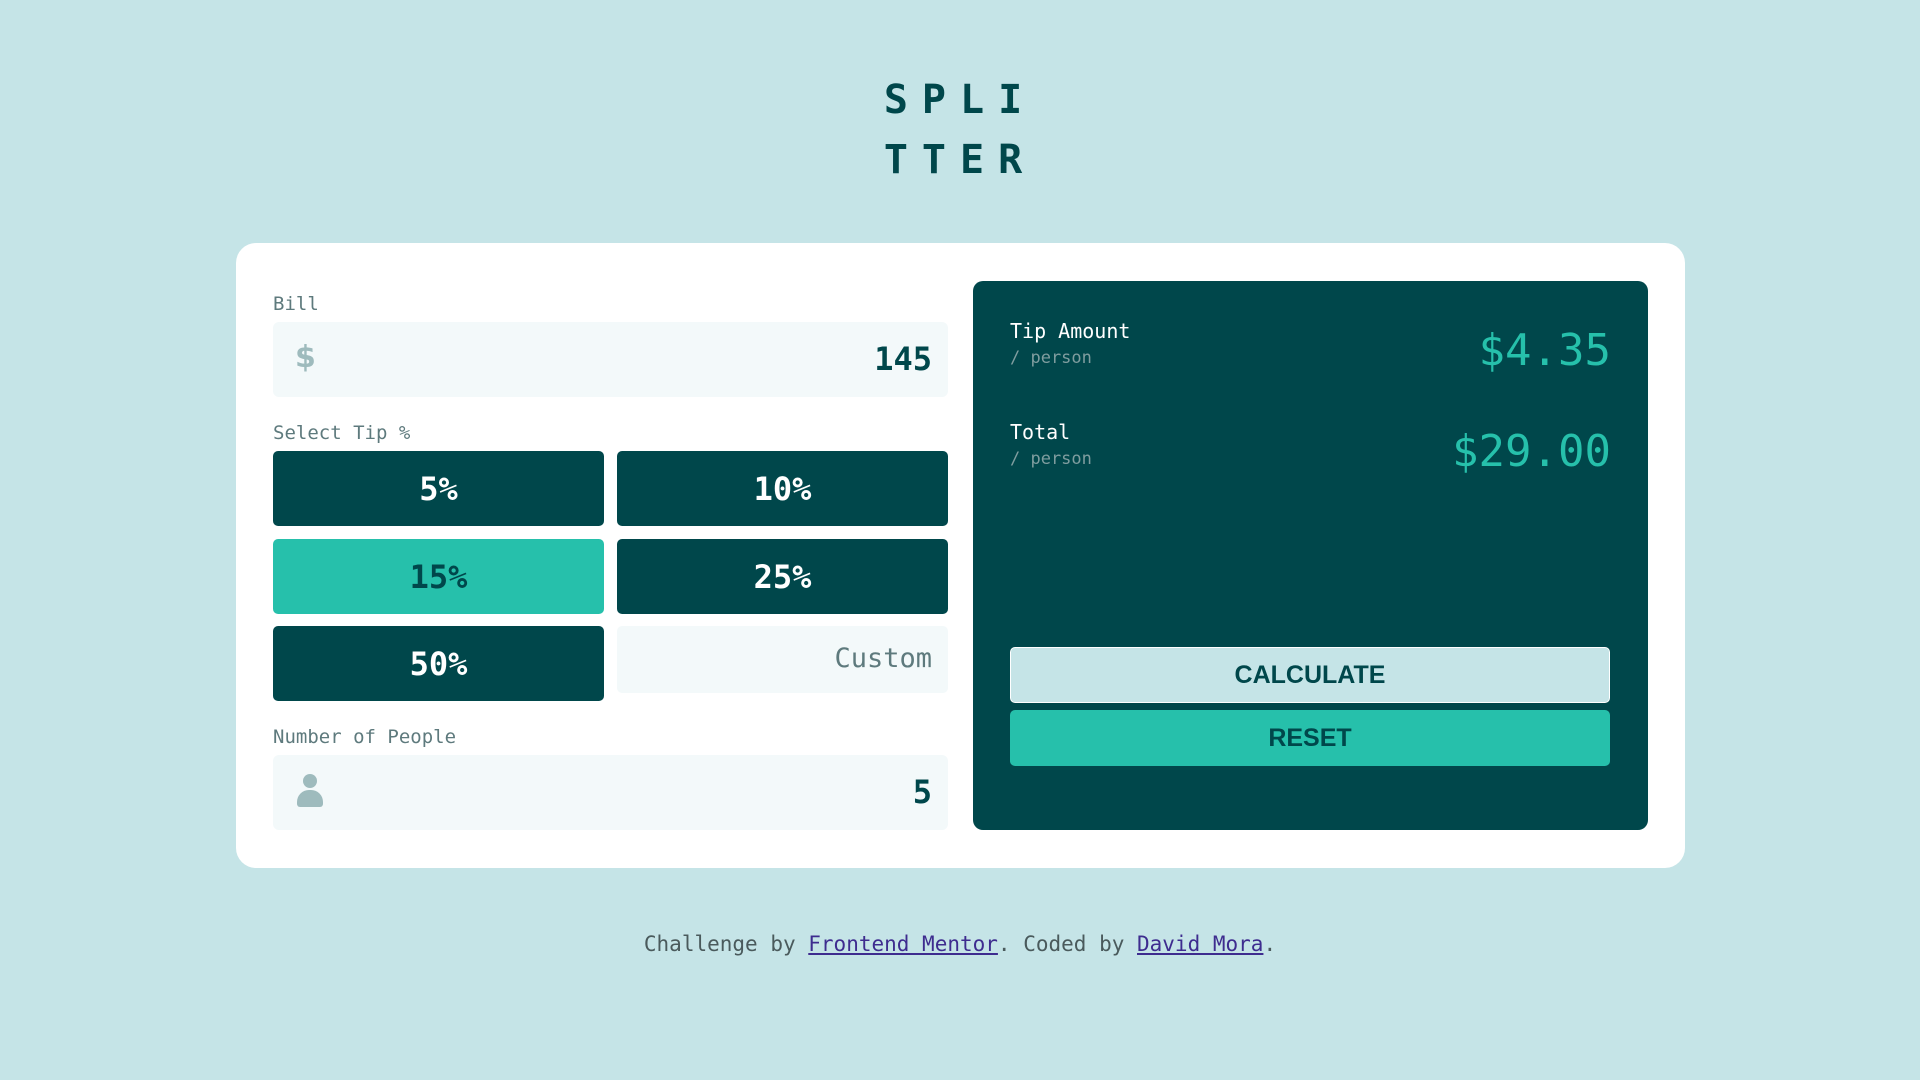  I want to click on tip-amount-value: $4.35, so click(1544, 350).